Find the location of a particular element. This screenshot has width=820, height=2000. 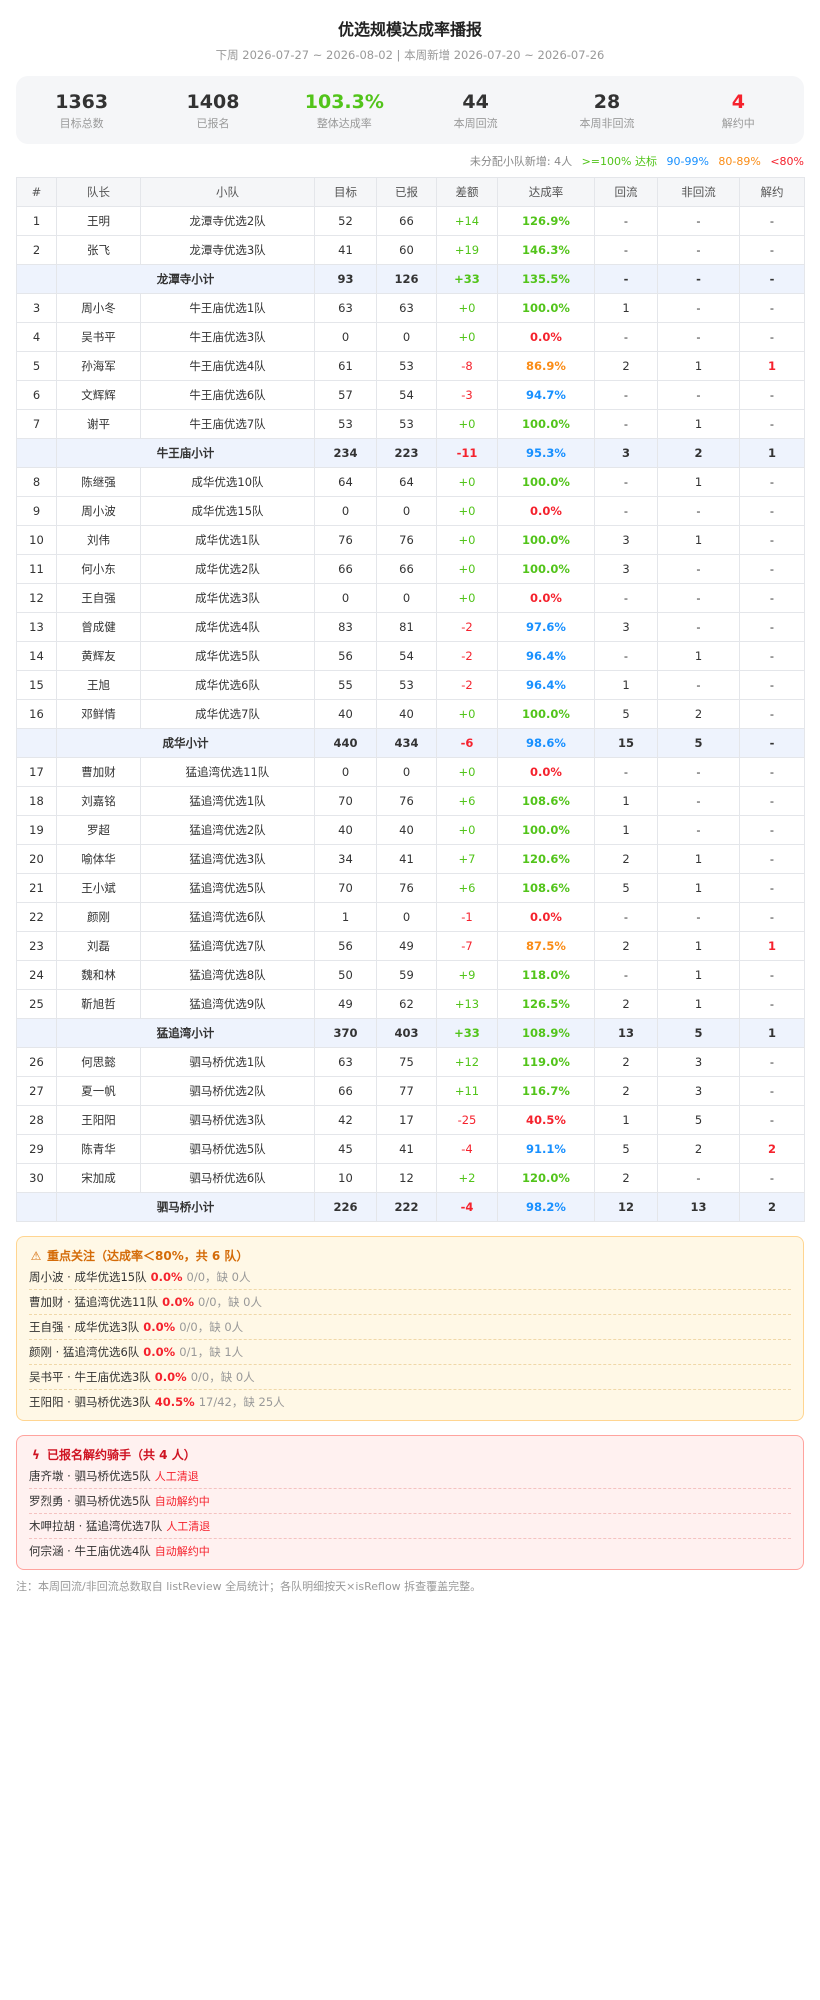

team-cell: 猛追湾优选3队 is located at coordinates (227, 859).